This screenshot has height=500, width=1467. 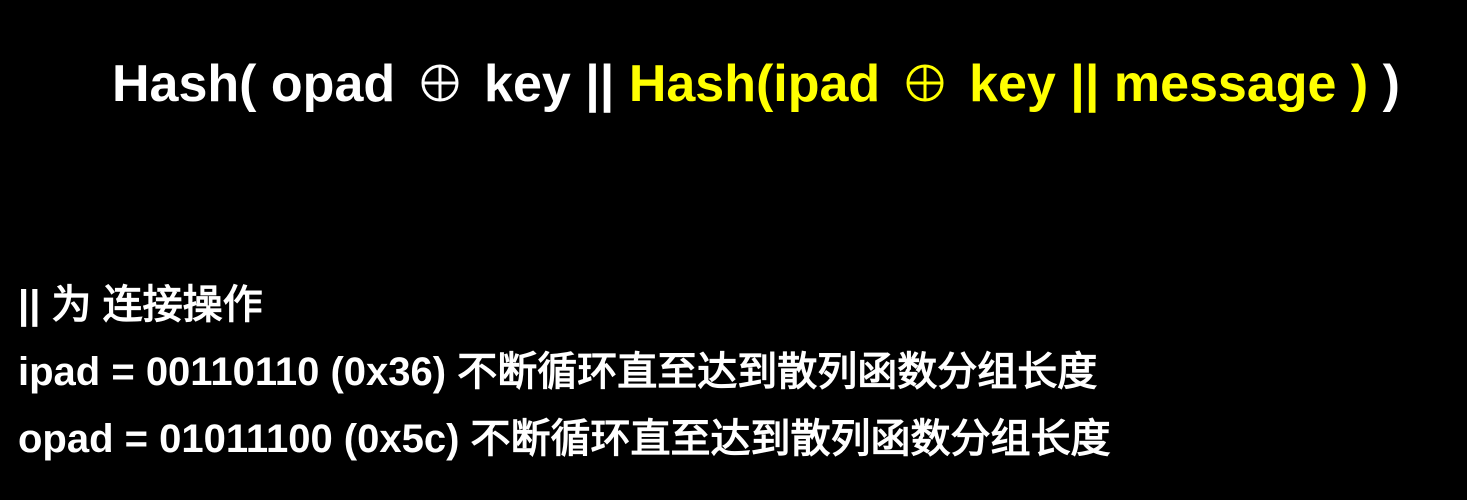 What do you see at coordinates (254, 84) in the screenshot?
I see `formula-outer-open: Hash( opad` at bounding box center [254, 84].